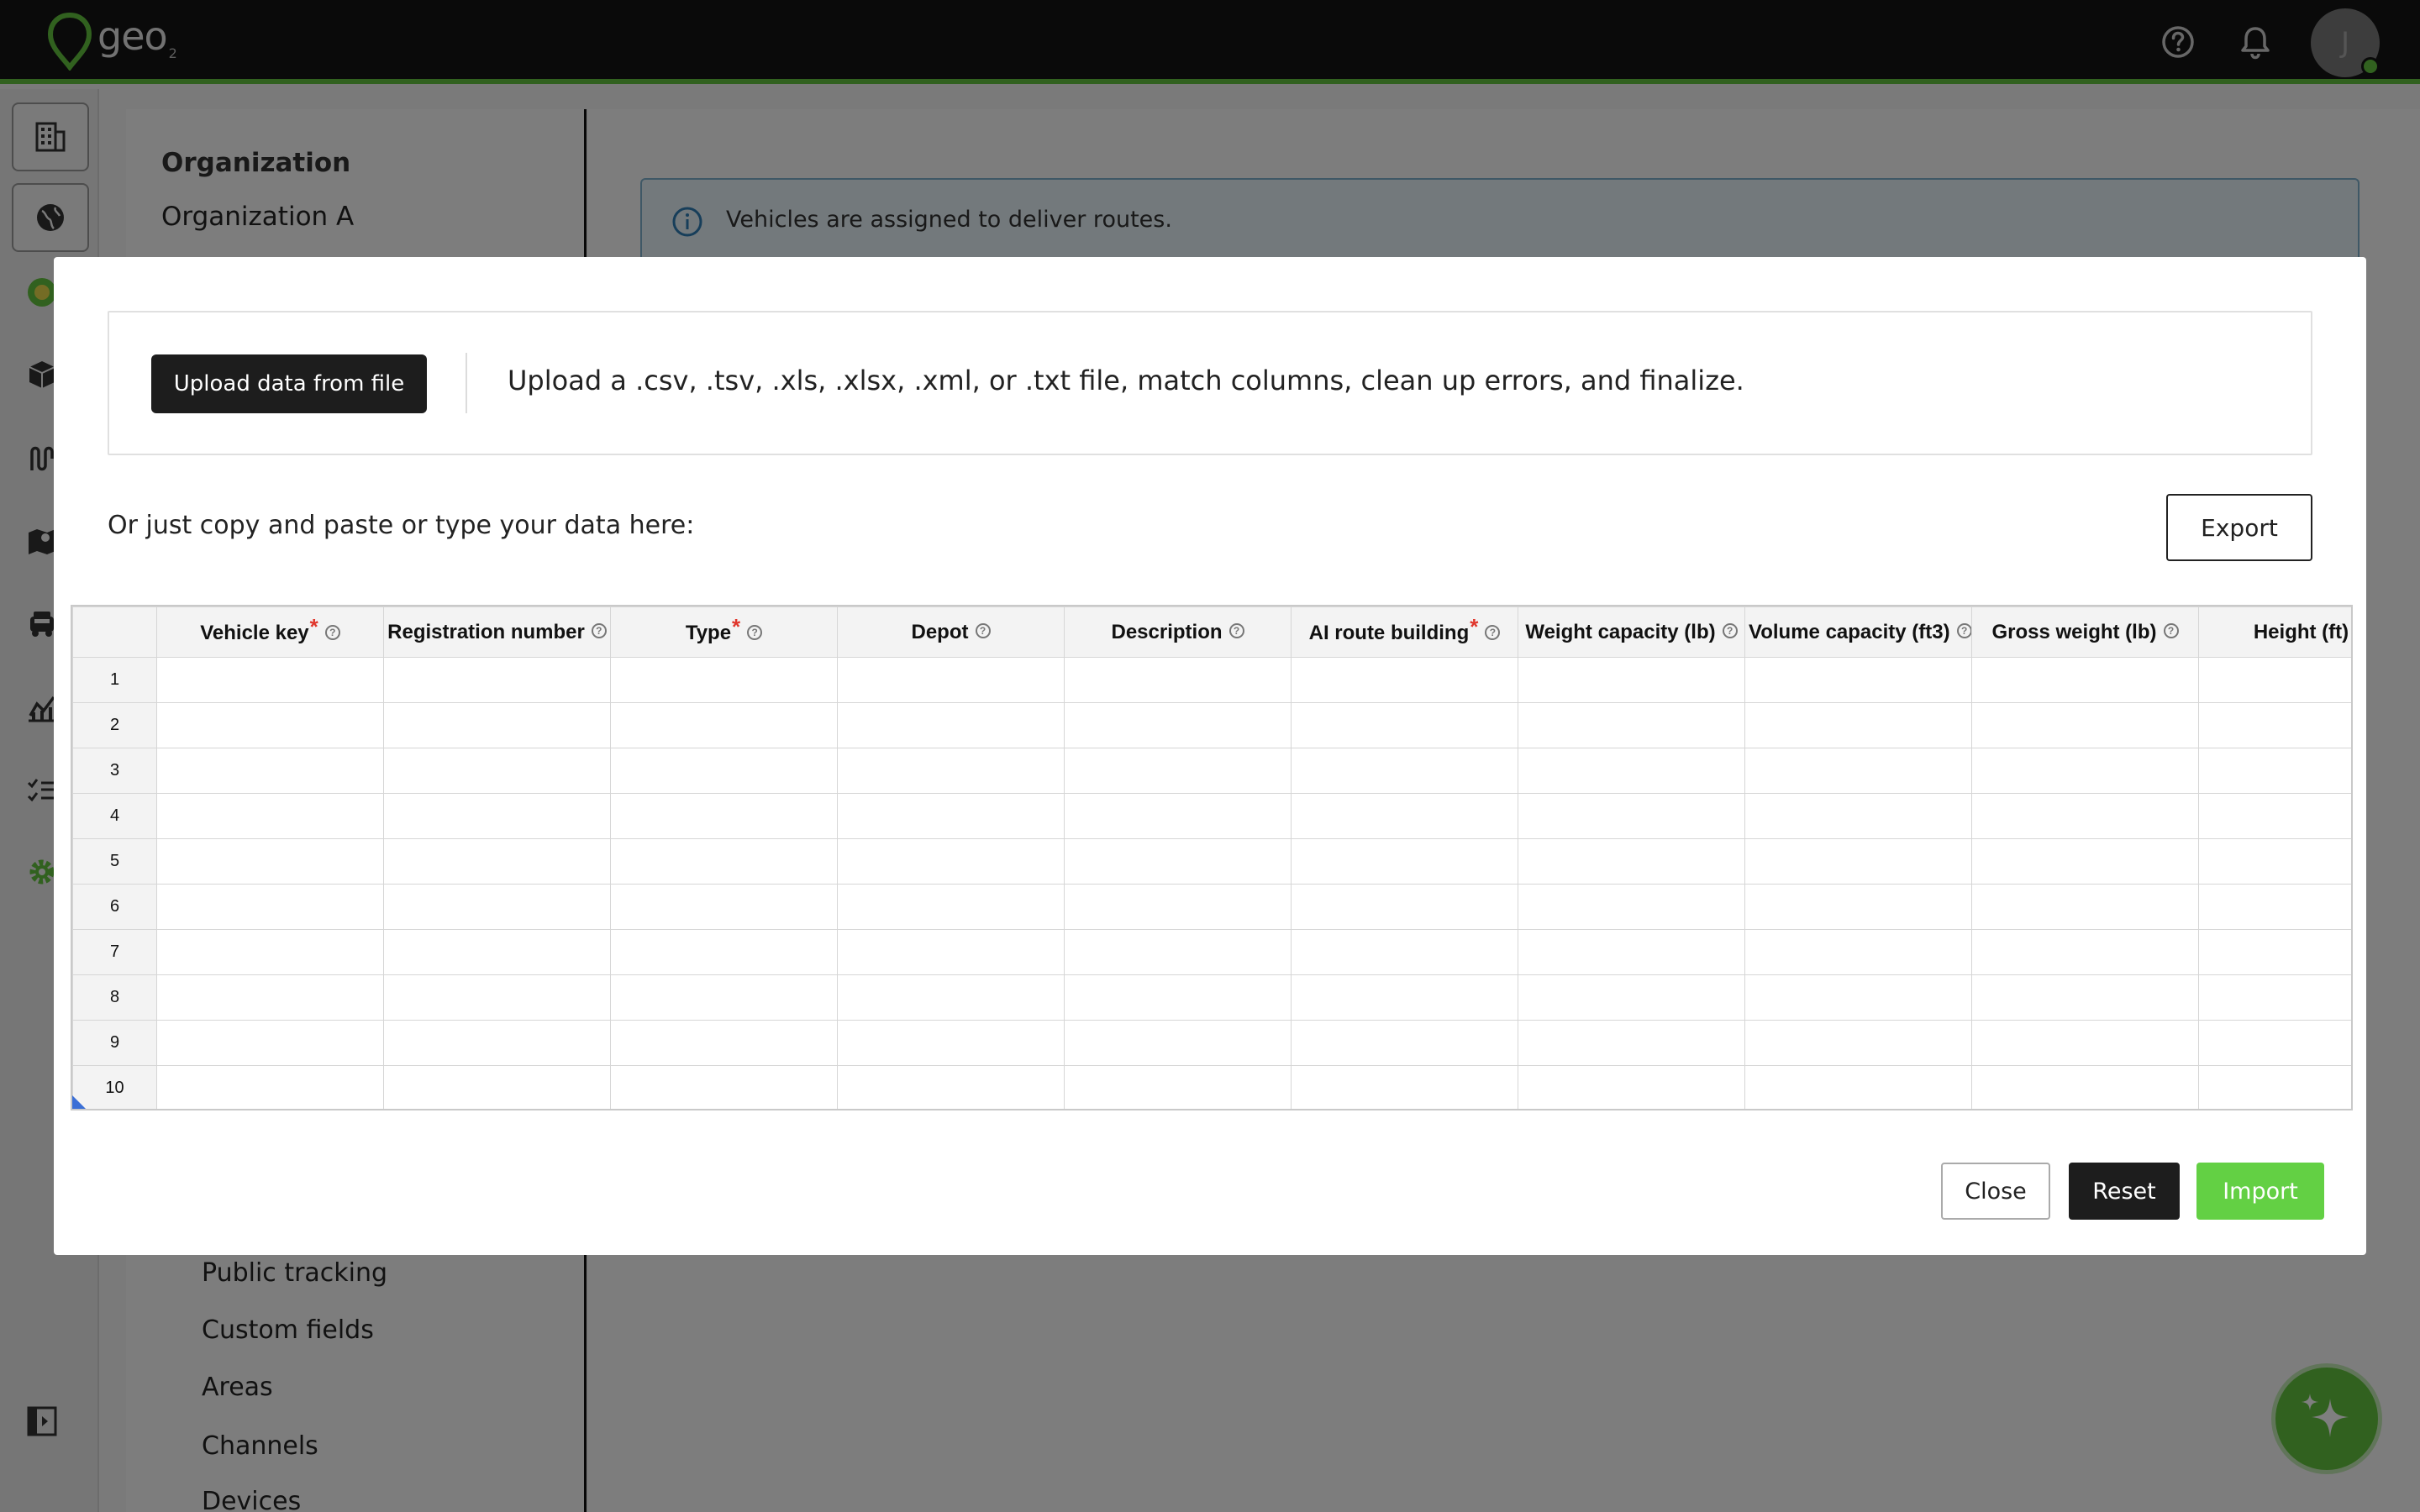  What do you see at coordinates (724, 632) in the screenshot?
I see `column-header: Type*?` at bounding box center [724, 632].